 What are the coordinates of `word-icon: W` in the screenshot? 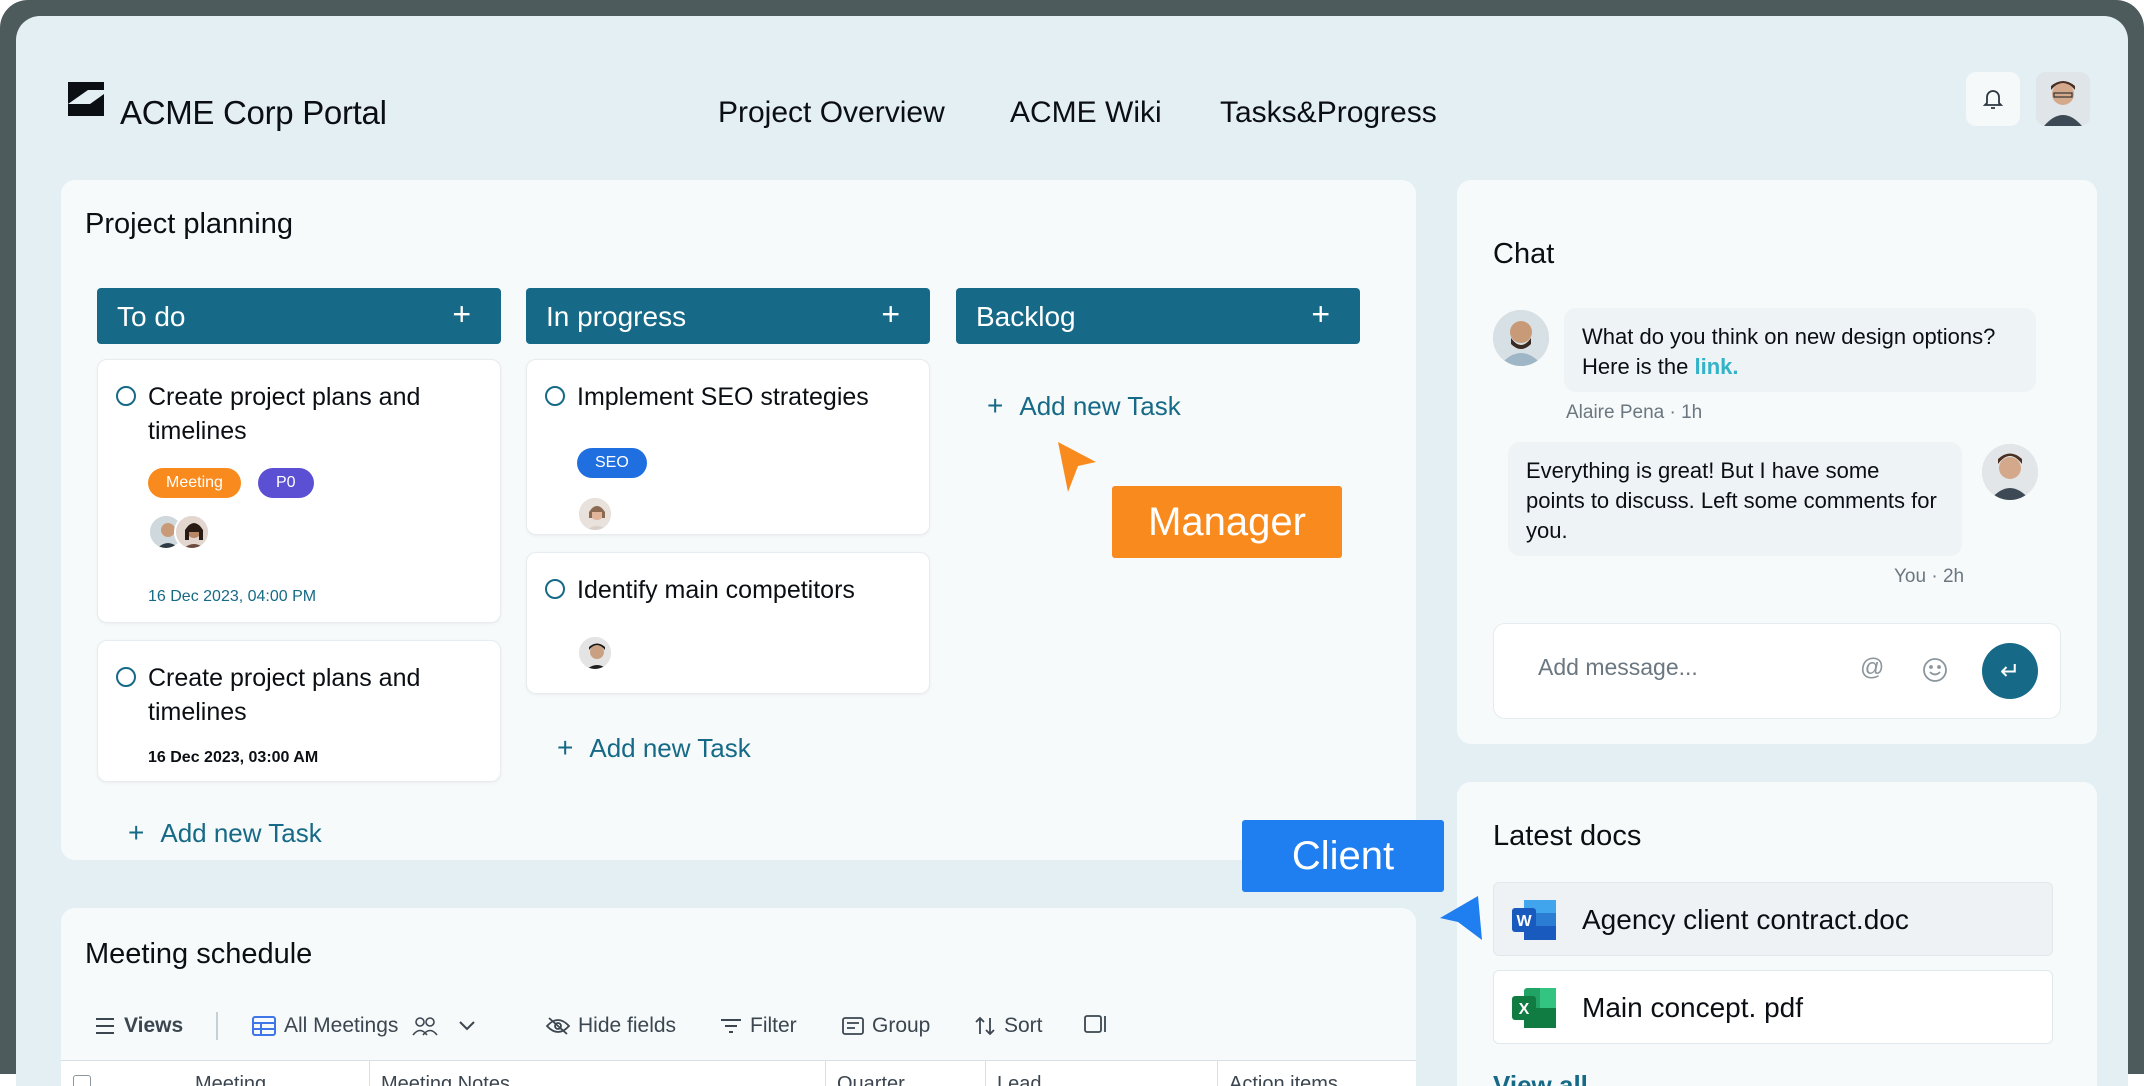 It's located at (1534, 920).